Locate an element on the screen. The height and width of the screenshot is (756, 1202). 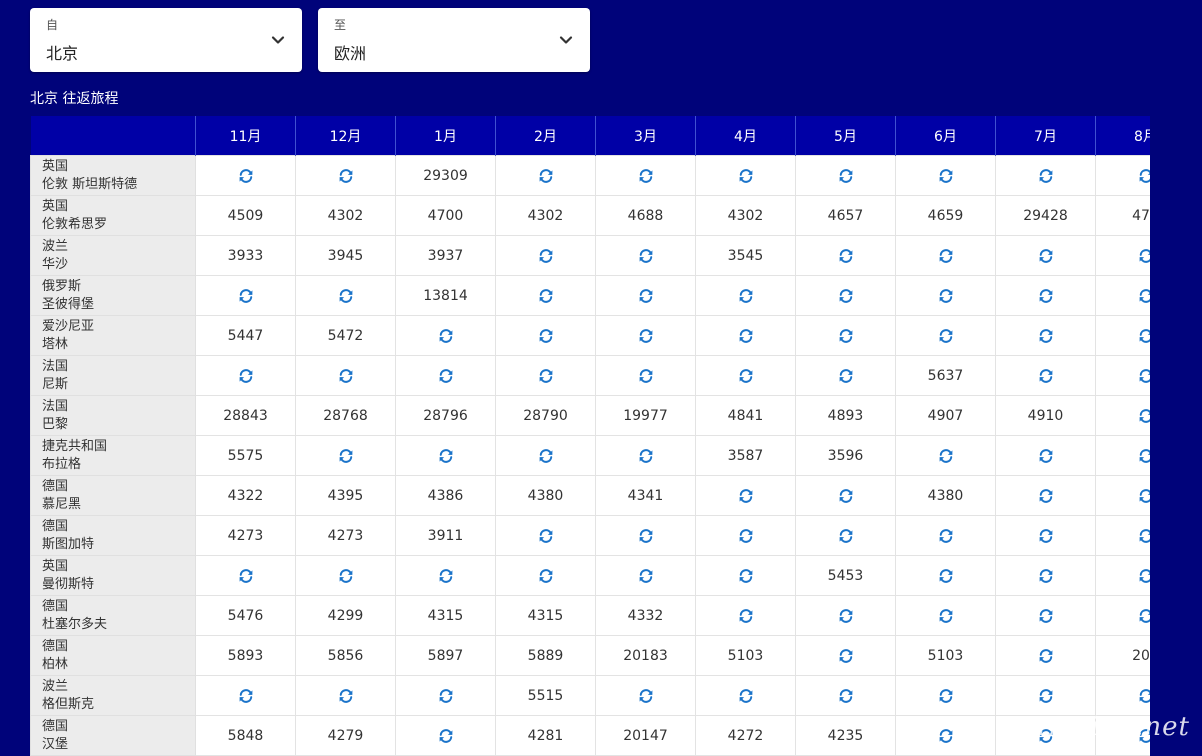
price-cell: 3587 is located at coordinates (745, 455).